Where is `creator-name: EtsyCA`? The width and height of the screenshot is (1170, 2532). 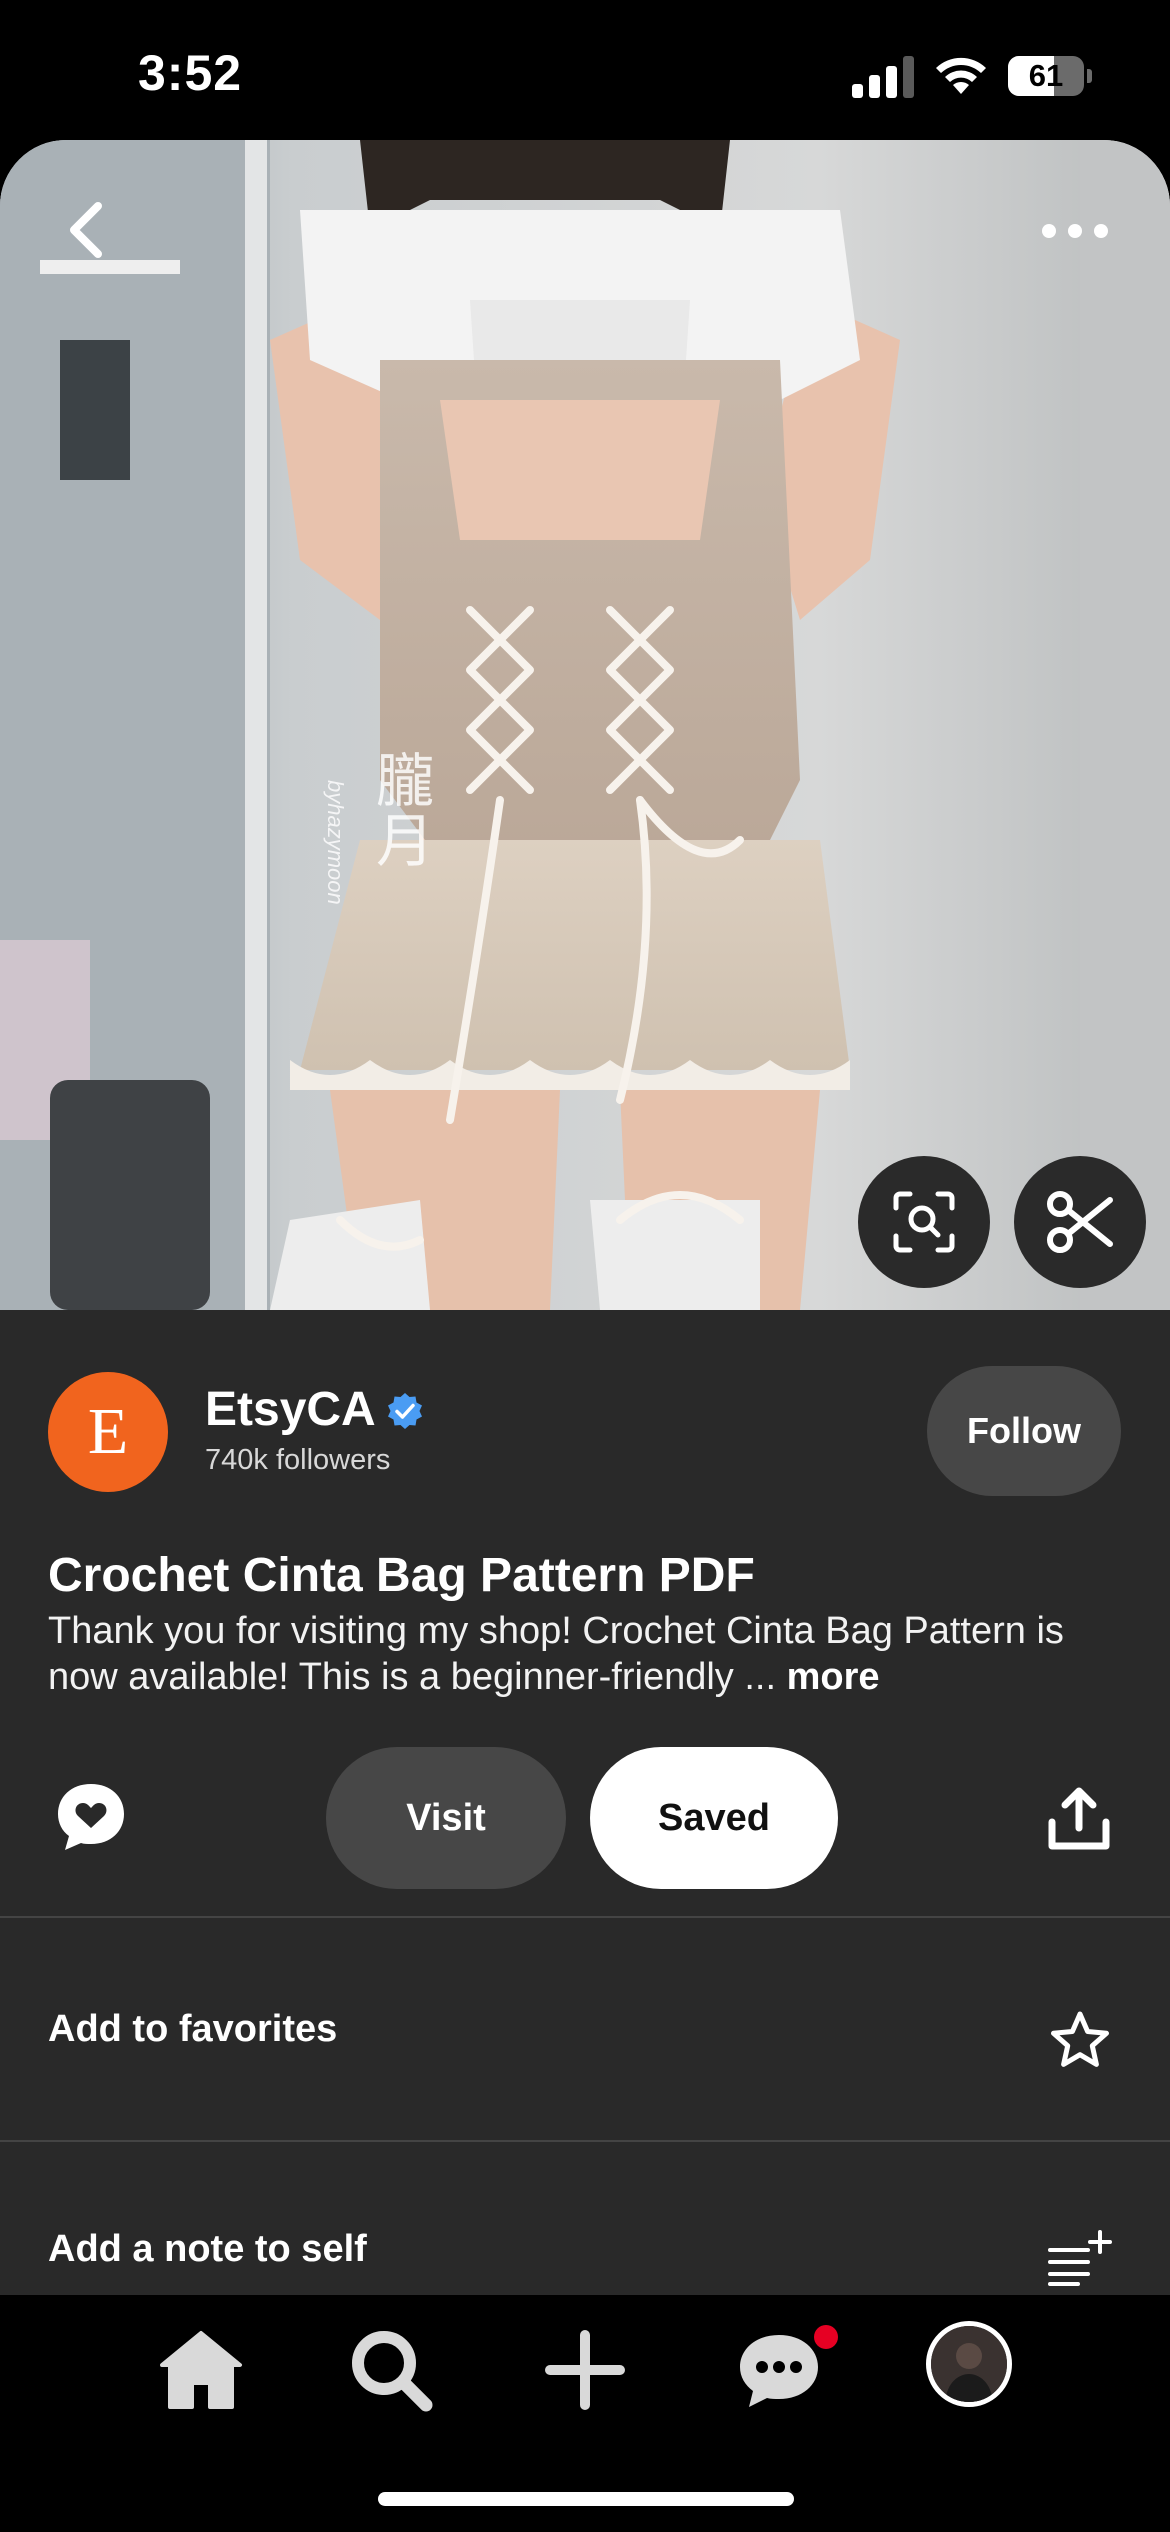 creator-name: EtsyCA is located at coordinates (290, 1409).